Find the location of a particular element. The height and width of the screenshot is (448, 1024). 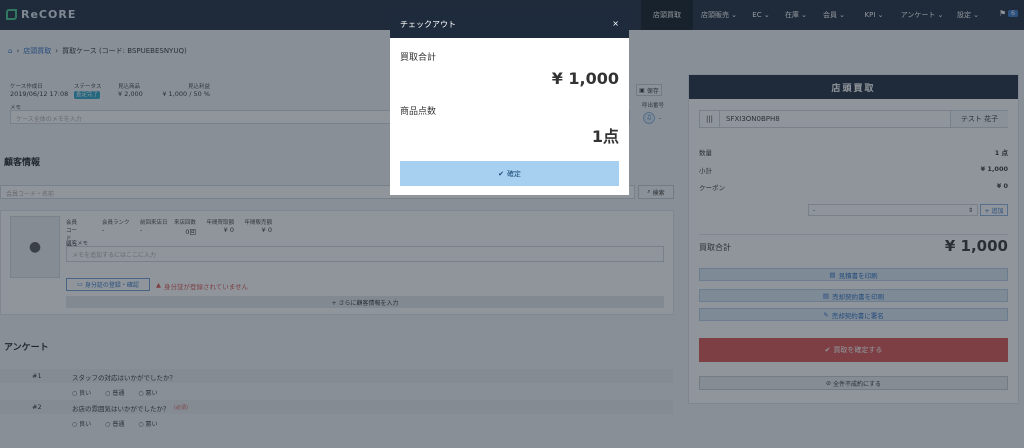

modal-count-label: 商品点数 is located at coordinates (418, 112).